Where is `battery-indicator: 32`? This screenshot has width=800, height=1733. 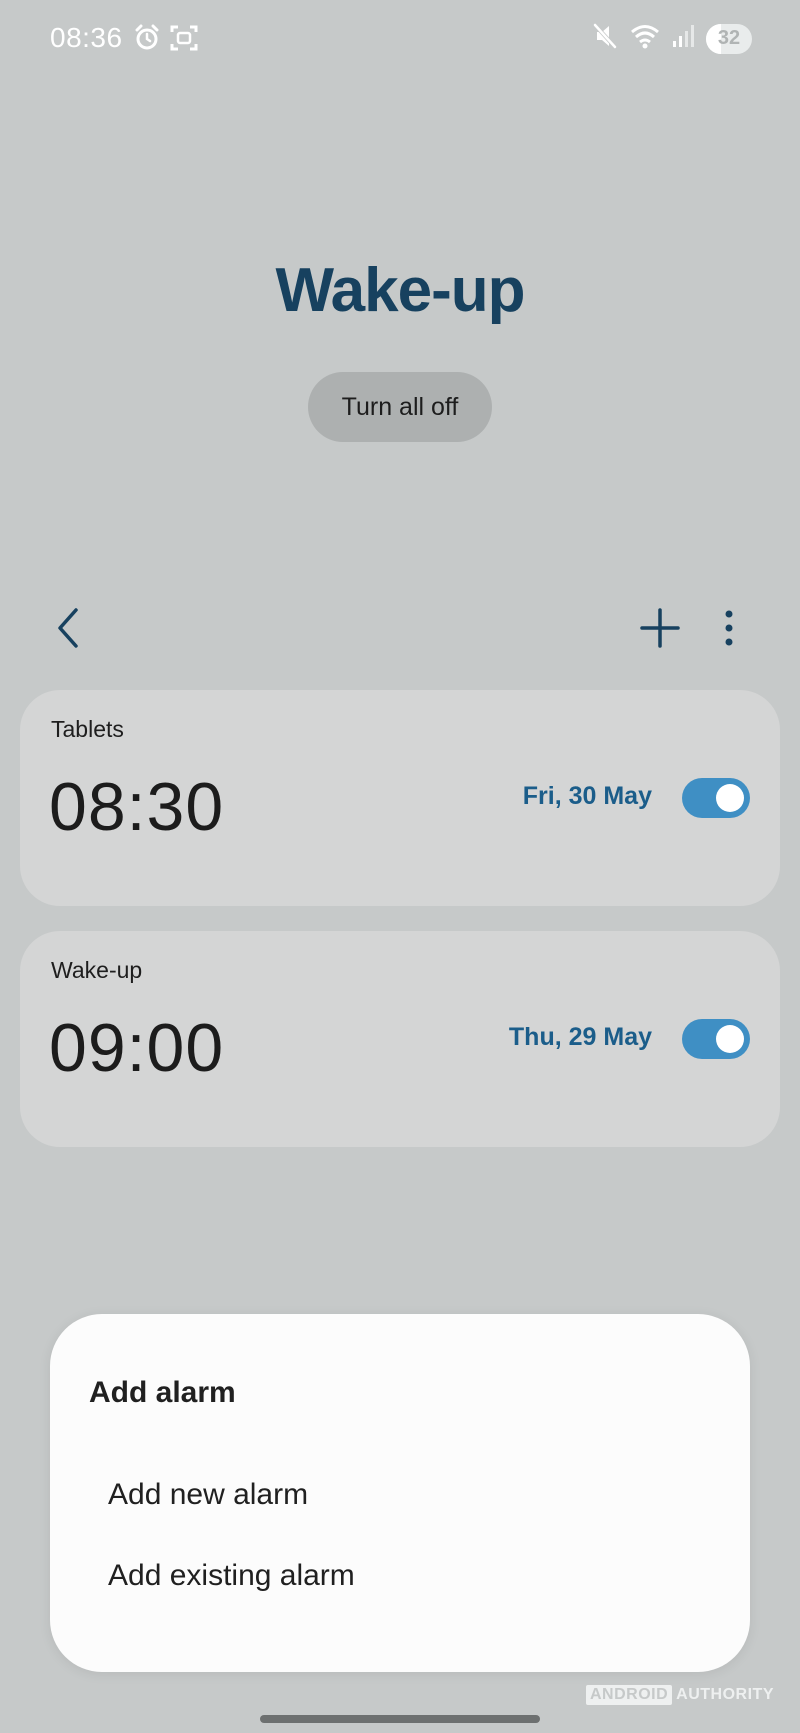 battery-indicator: 32 is located at coordinates (729, 38).